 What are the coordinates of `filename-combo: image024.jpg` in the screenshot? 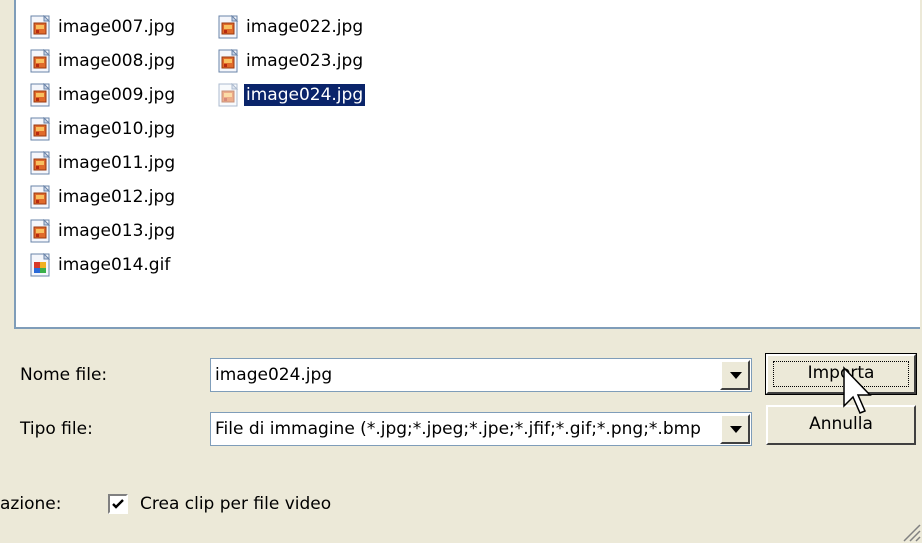 It's located at (481, 375).